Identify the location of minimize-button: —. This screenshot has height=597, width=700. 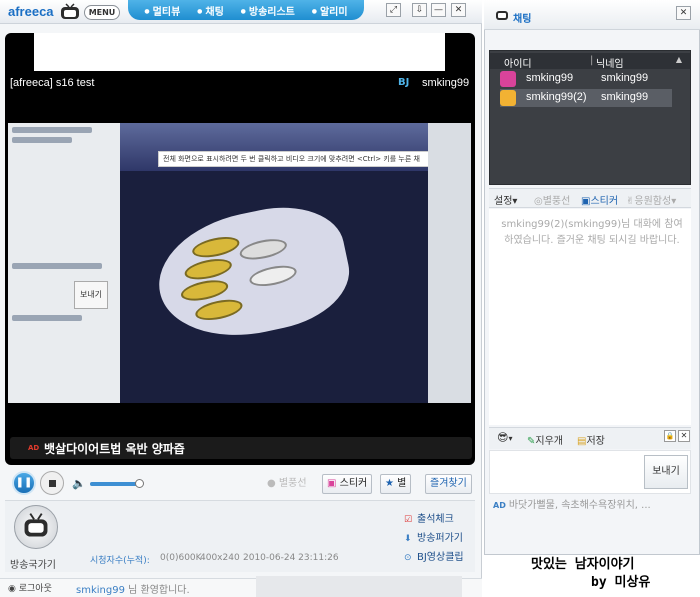
(438, 10).